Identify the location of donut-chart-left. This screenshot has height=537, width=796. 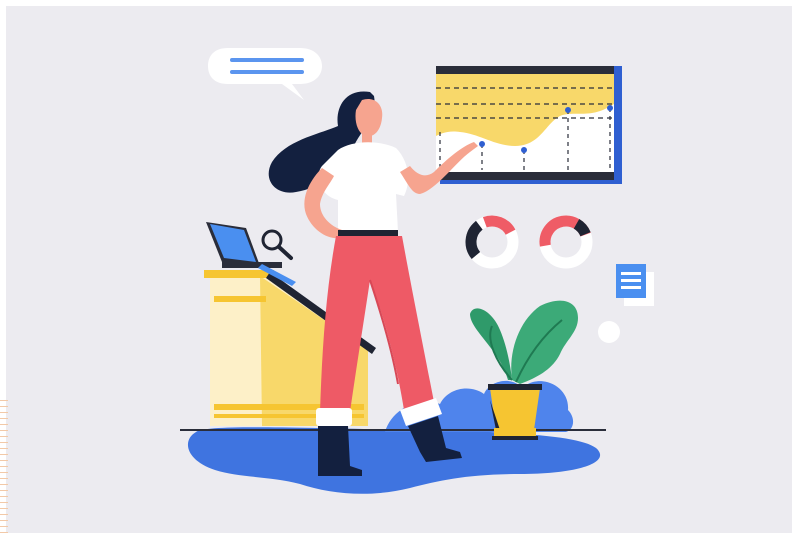
(492, 242).